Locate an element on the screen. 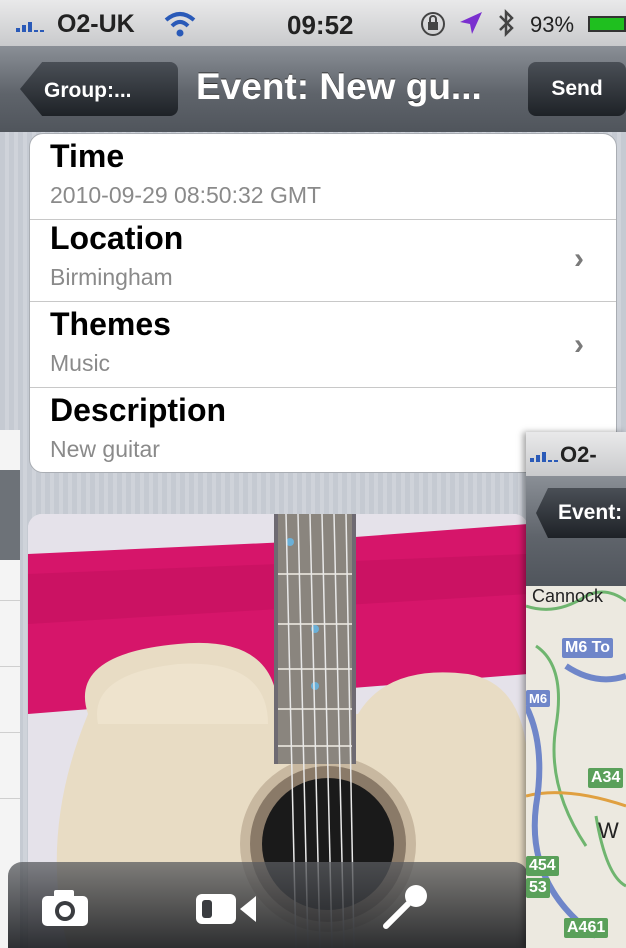 This screenshot has height=948, width=626. map-road-label: A34 is located at coordinates (606, 778).